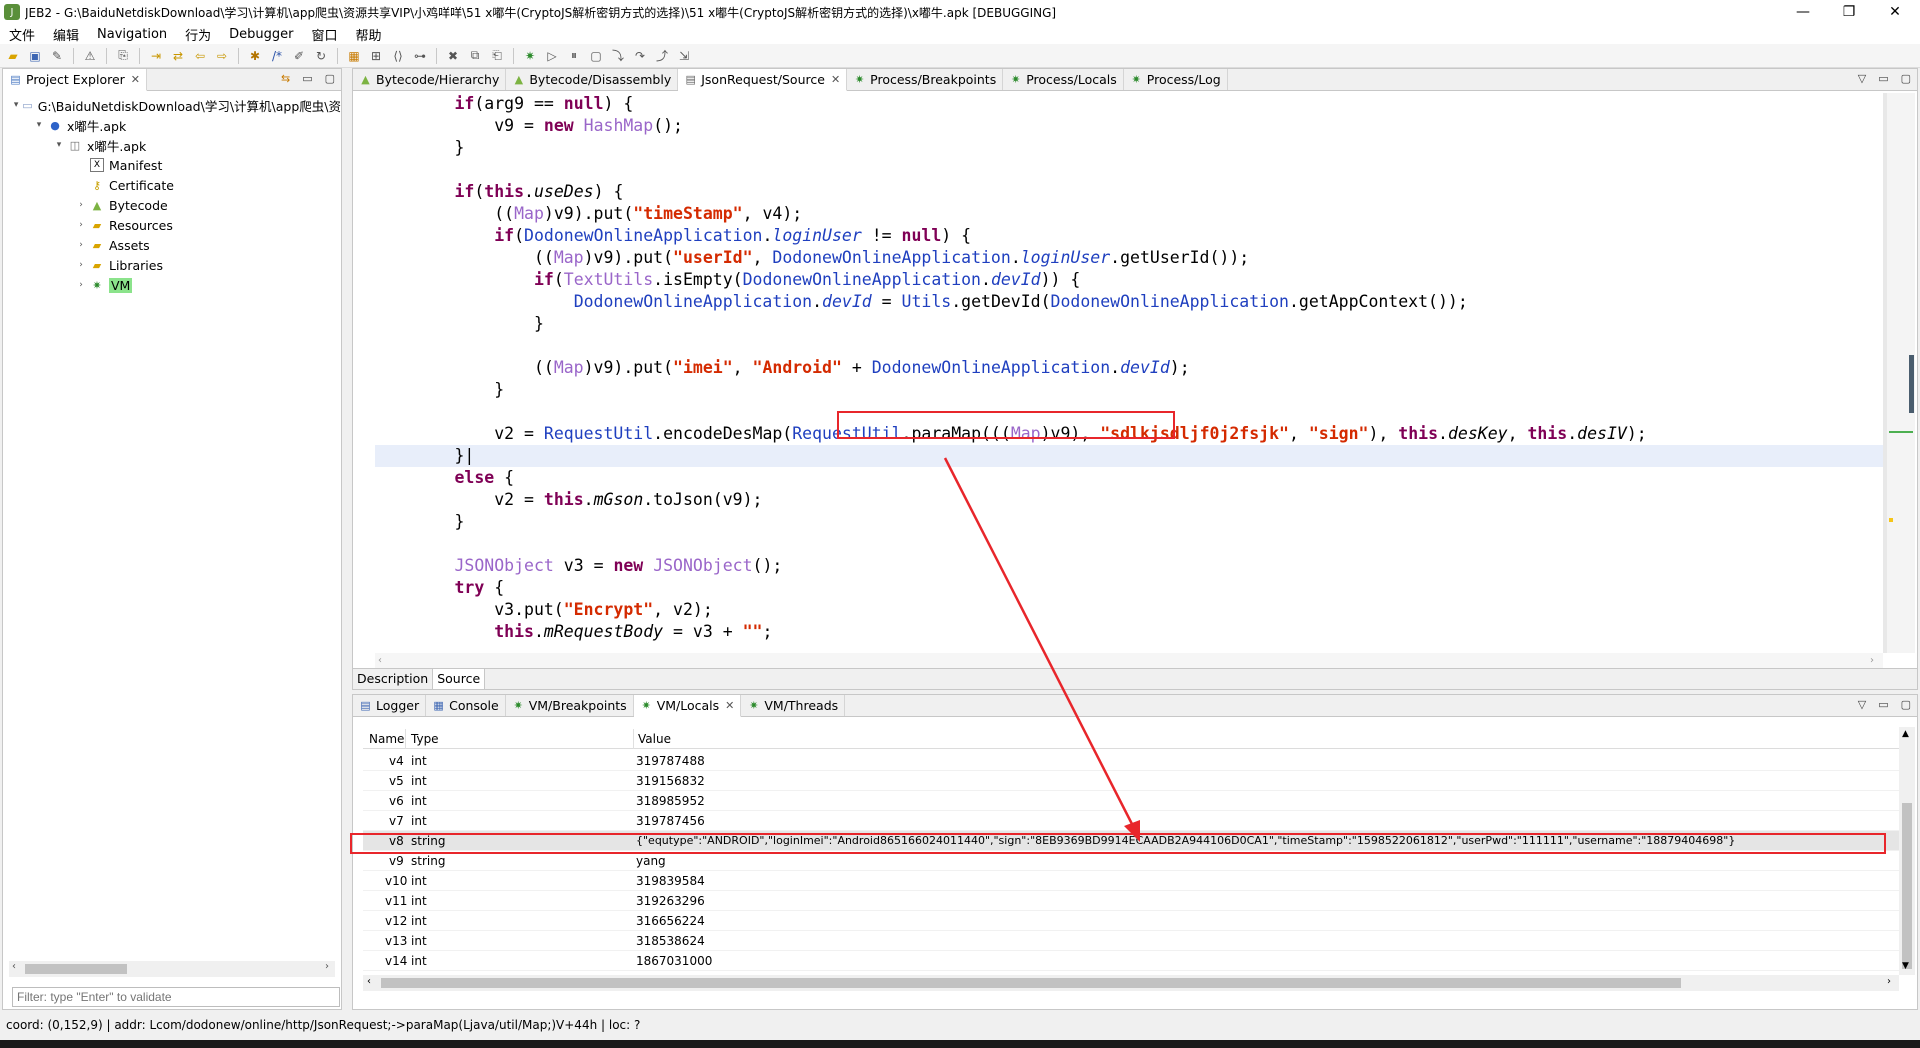 This screenshot has height=1048, width=1920. What do you see at coordinates (123, 56) in the screenshot?
I see `export-icon: ⎘` at bounding box center [123, 56].